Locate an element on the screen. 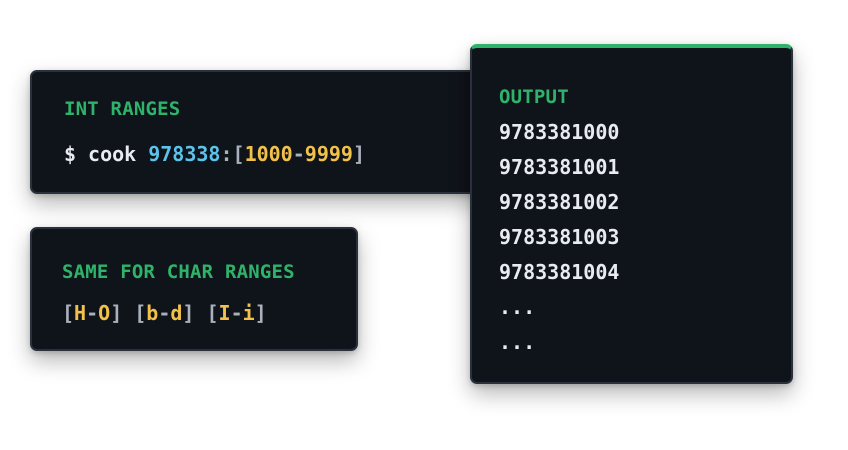  char-ranges-line: [H-O] [b-d] [I-i] is located at coordinates (164, 313).